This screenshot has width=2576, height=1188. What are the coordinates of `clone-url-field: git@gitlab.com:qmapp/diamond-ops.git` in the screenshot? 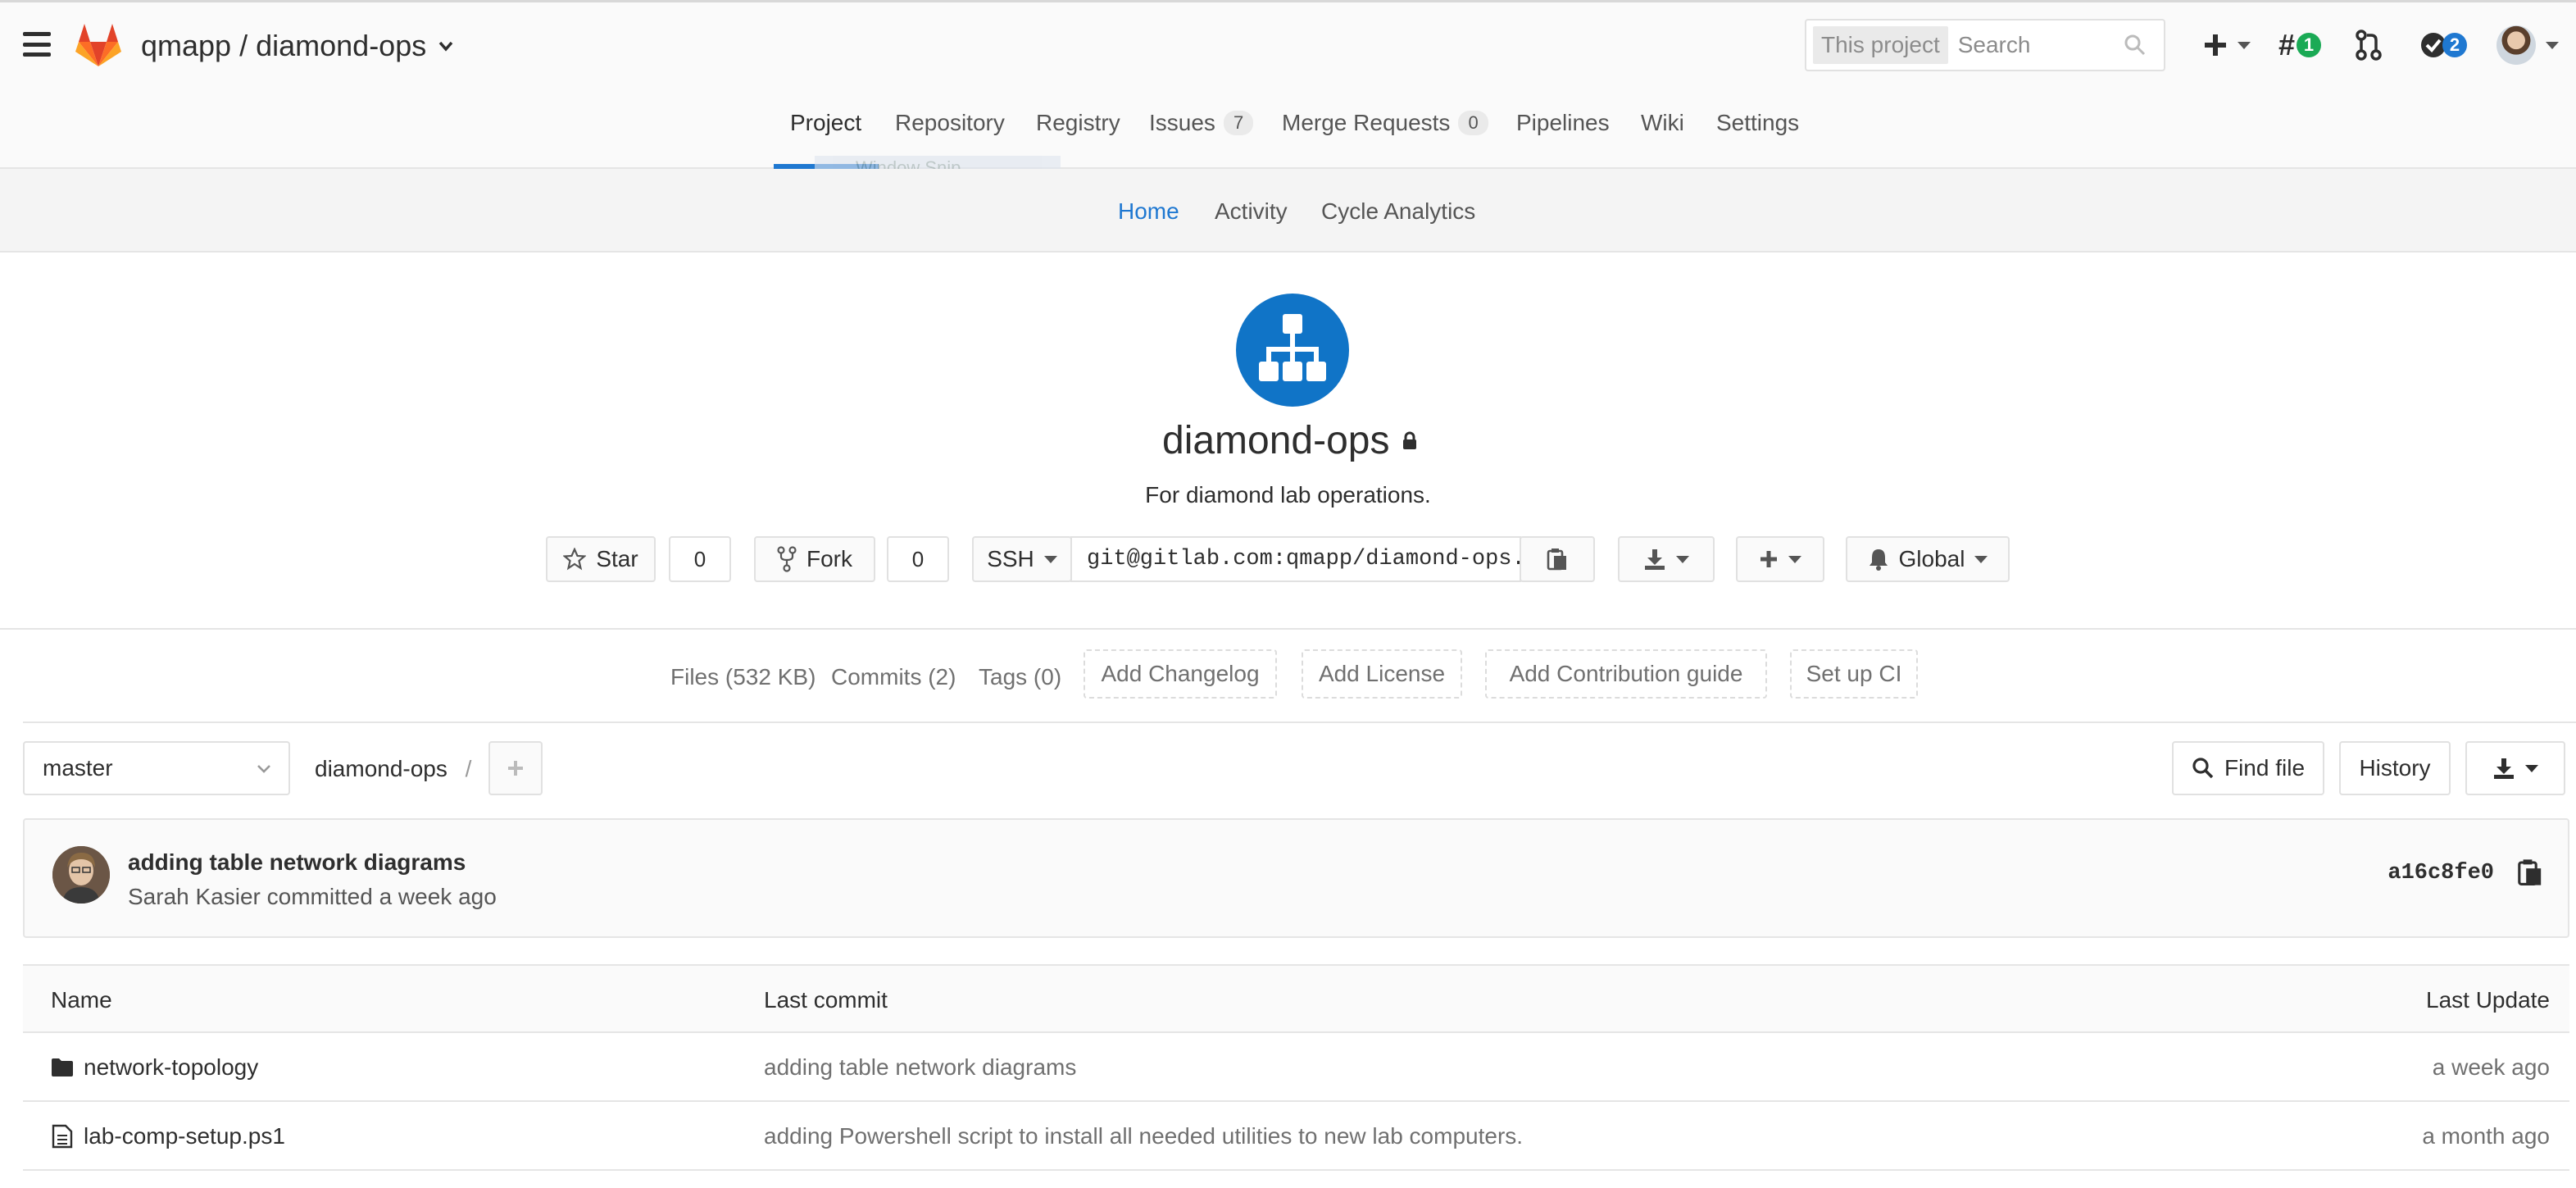 It's located at (1295, 559).